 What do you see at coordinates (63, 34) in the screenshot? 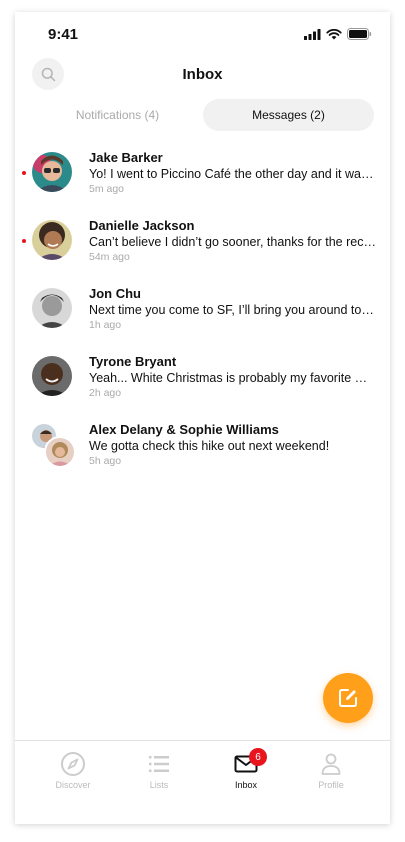
I see `status-time: 9:41` at bounding box center [63, 34].